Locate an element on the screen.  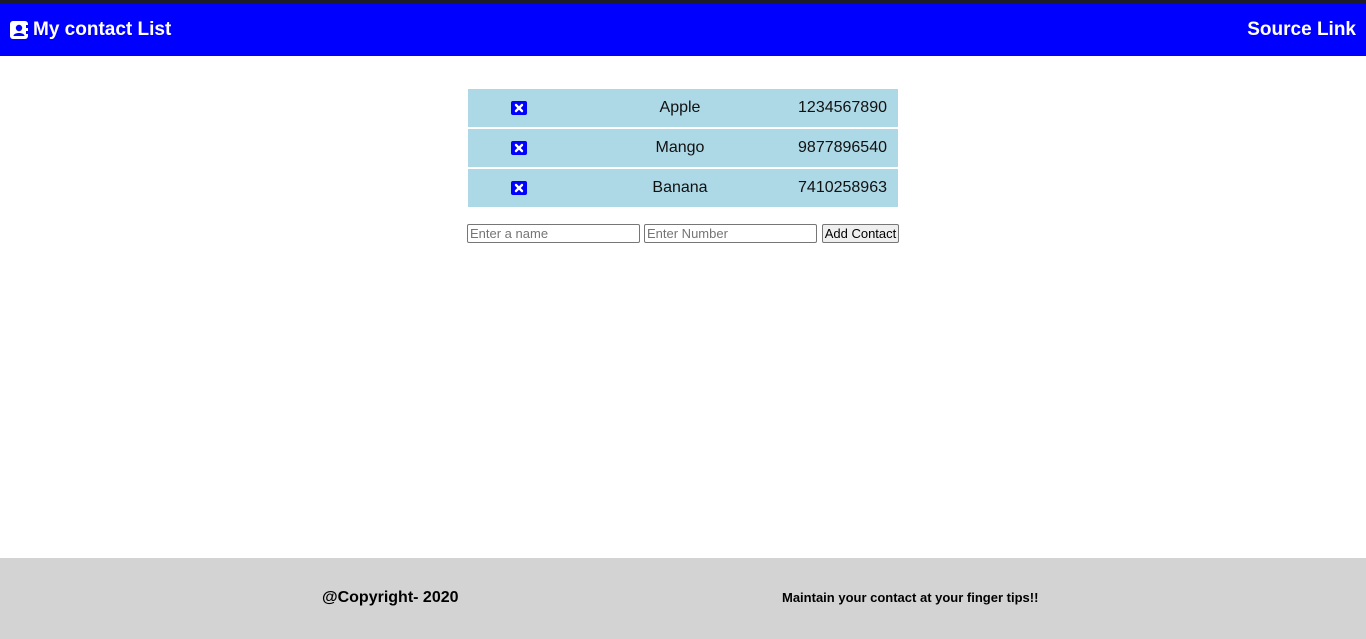
contact-row: Mango 9877896540 is located at coordinates (683, 148).